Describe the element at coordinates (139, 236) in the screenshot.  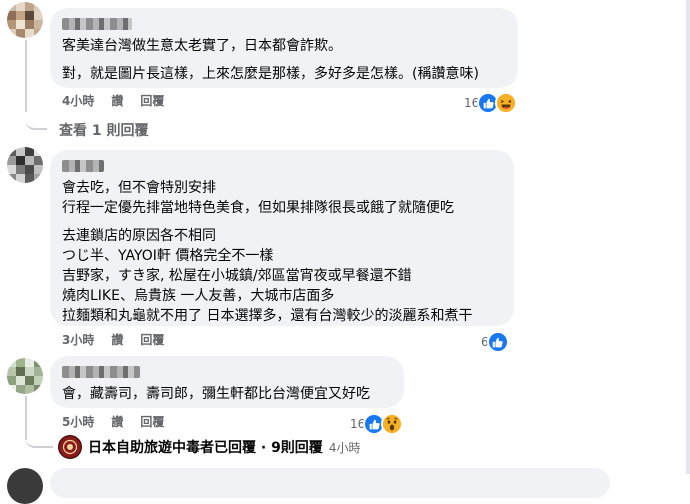
I see `comment-text: 去連鎖店的原因各不相同` at that location.